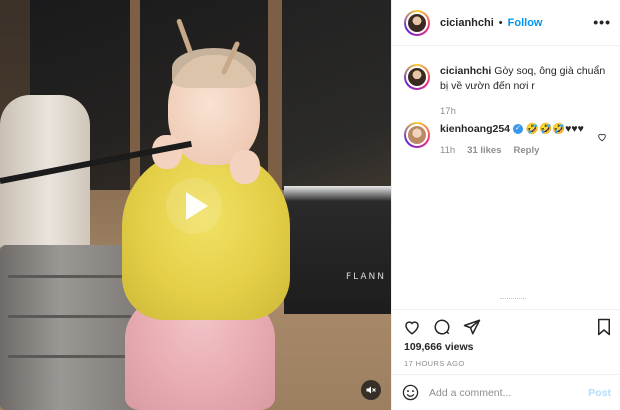 The image size is (620, 410). Describe the element at coordinates (442, 327) in the screenshot. I see `comment-icon` at that location.